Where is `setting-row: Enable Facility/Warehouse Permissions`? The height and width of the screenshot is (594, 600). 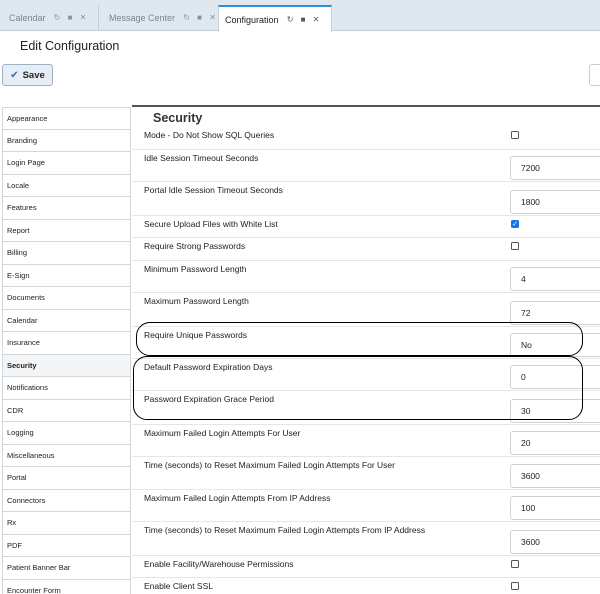 setting-row: Enable Facility/Warehouse Permissions is located at coordinates (366, 567).